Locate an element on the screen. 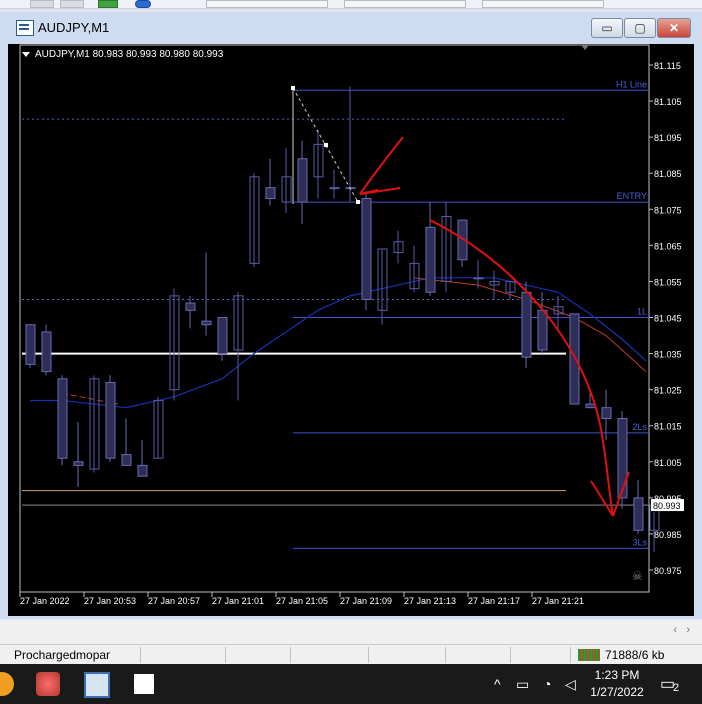  level-label: 2Ls is located at coordinates (639, 427).